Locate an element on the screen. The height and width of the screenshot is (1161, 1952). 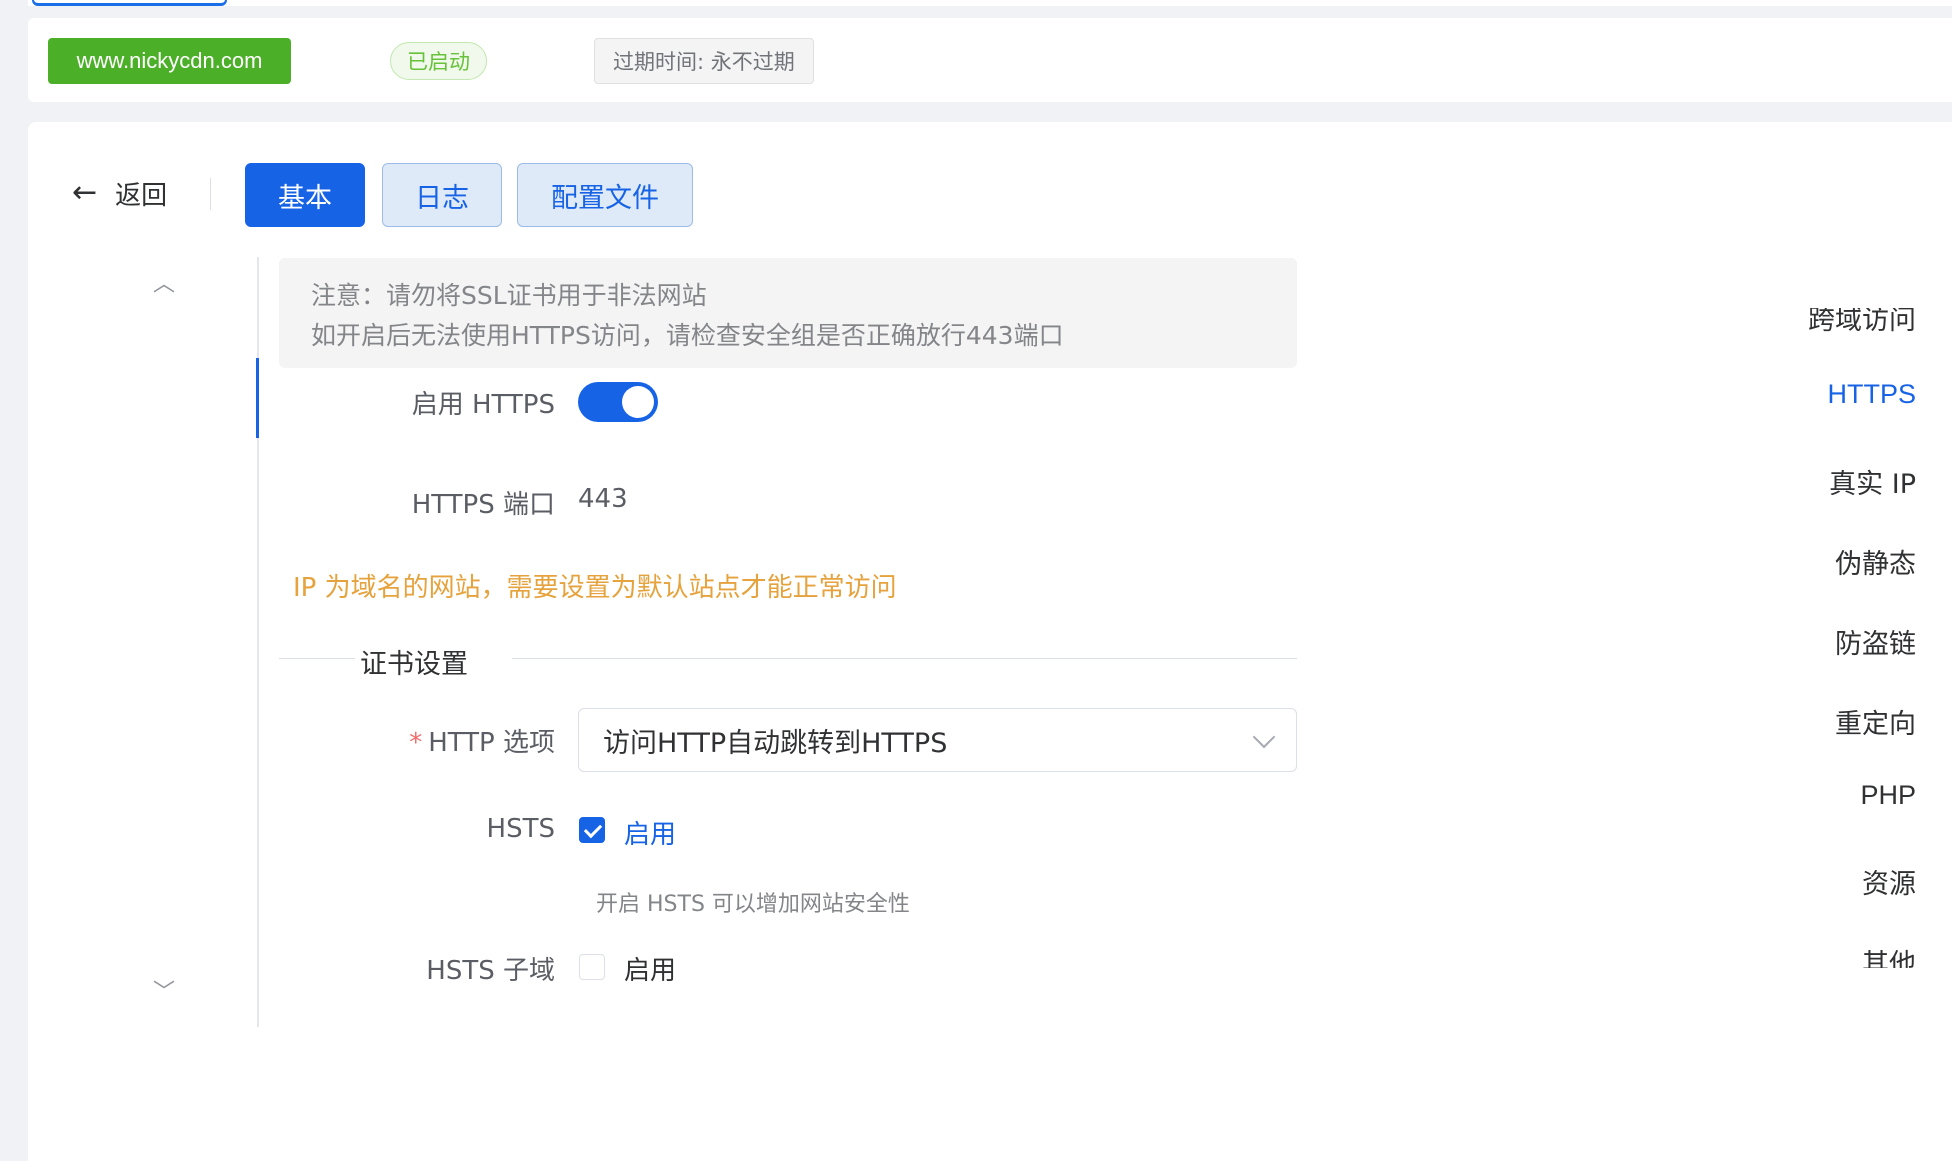
required-mark: * is located at coordinates (416, 743).